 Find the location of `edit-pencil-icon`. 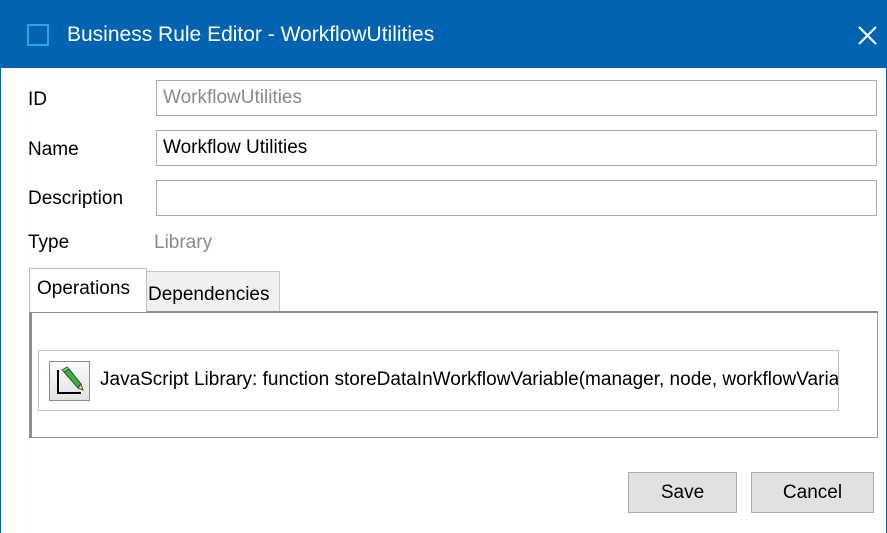

edit-pencil-icon is located at coordinates (70, 380).